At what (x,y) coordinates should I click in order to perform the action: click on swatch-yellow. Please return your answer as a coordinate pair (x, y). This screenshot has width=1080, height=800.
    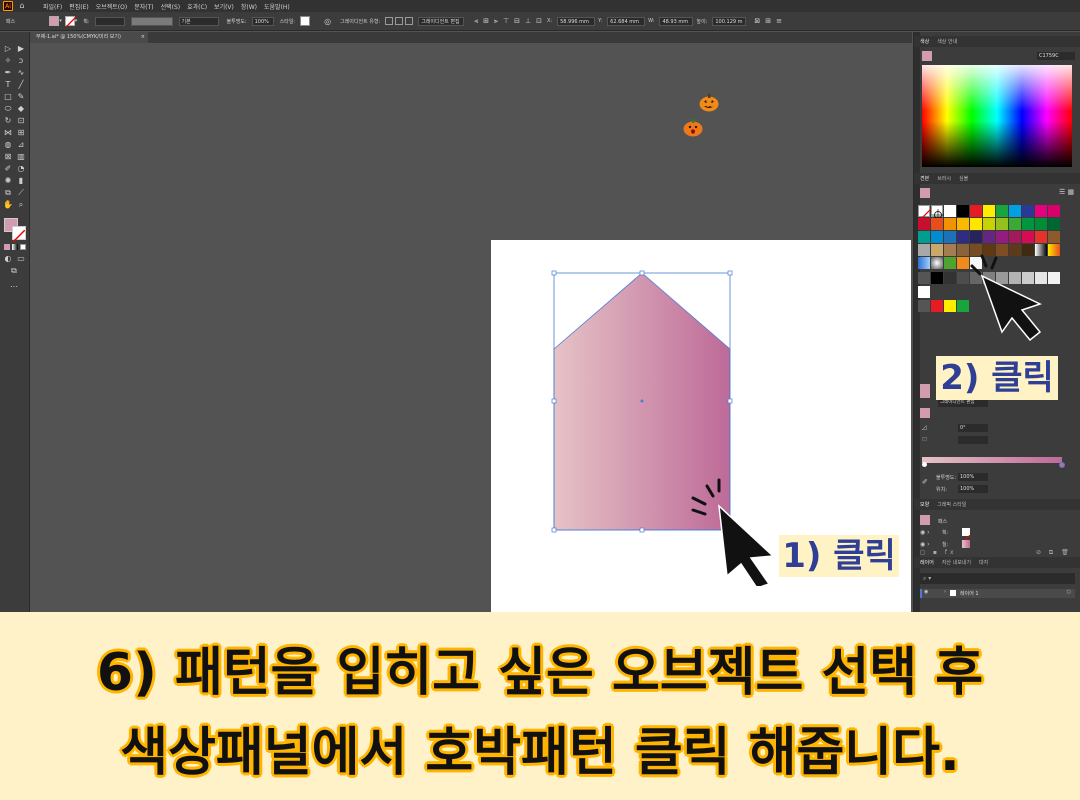
    Looking at the image, I should click on (989, 211).